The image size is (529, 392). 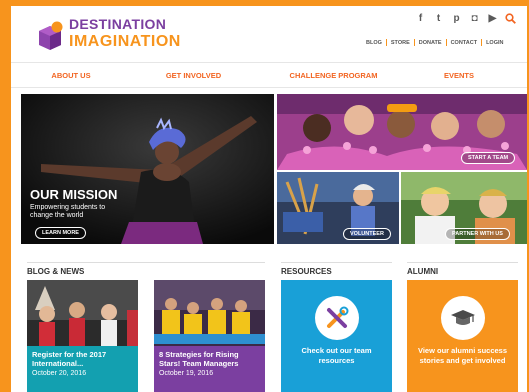 I want to click on resources-heading: RESOURCES, so click(x=306, y=271).